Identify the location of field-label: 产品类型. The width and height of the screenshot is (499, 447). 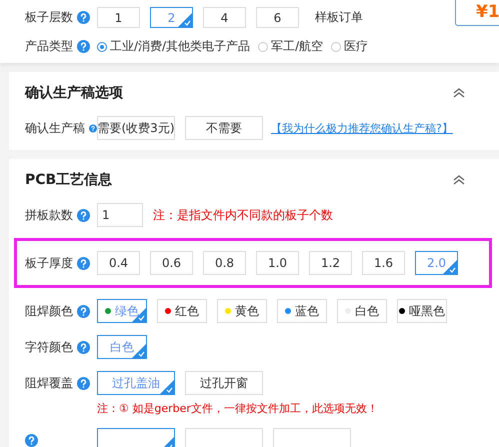
(49, 46).